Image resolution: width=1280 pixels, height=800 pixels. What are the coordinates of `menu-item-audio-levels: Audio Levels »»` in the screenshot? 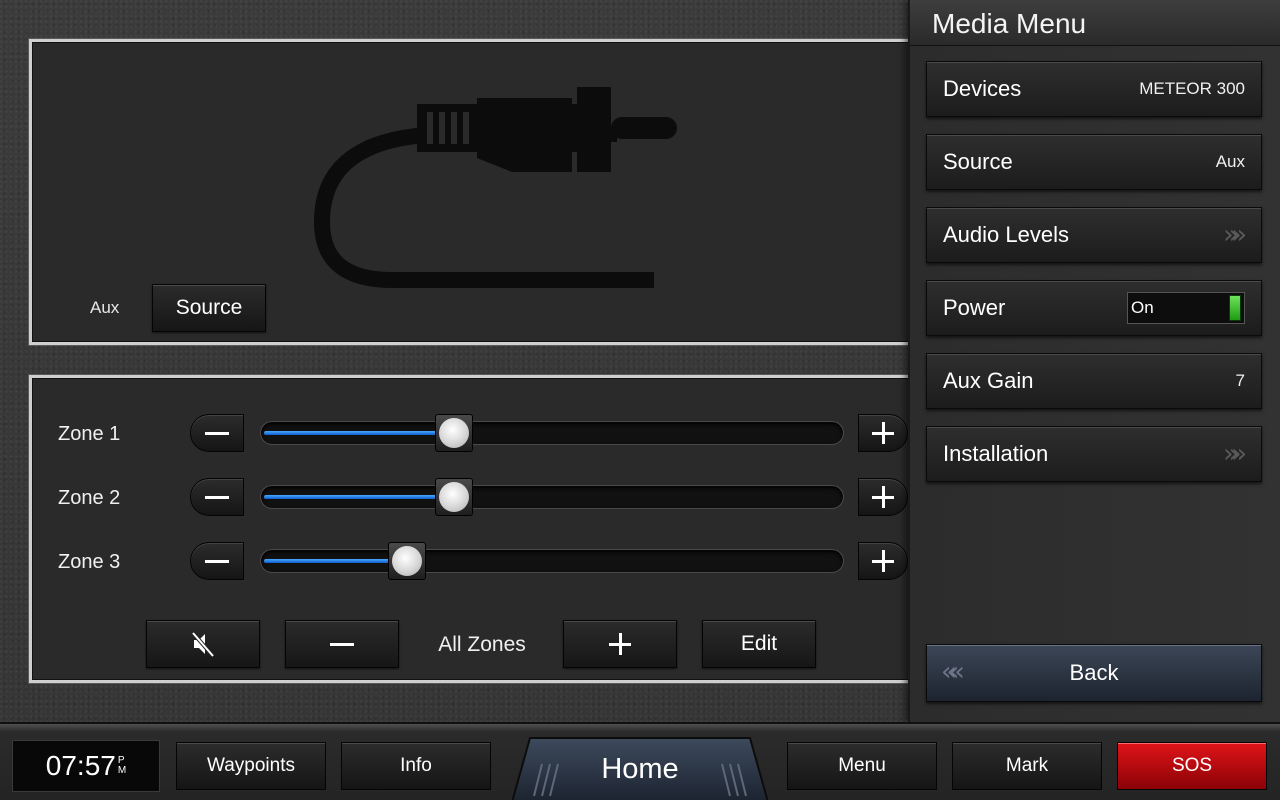 It's located at (1094, 235).